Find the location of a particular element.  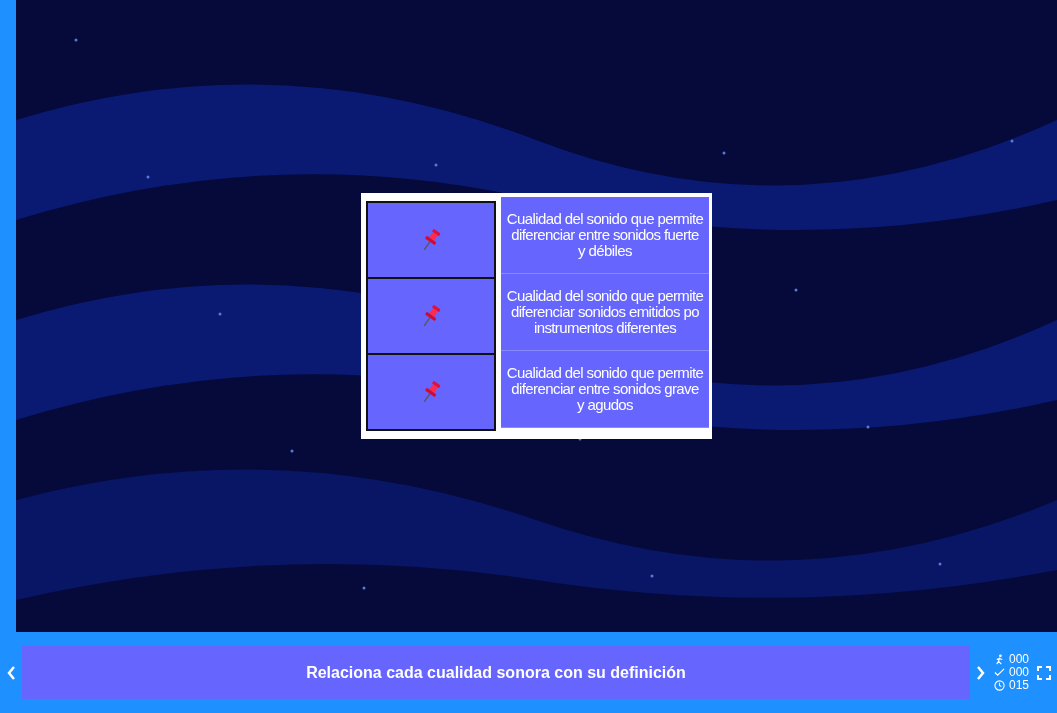

definition-card: Cualidad del sonido que permite diferenciar entre sonidos fuerte y débiles is located at coordinates (605, 235).